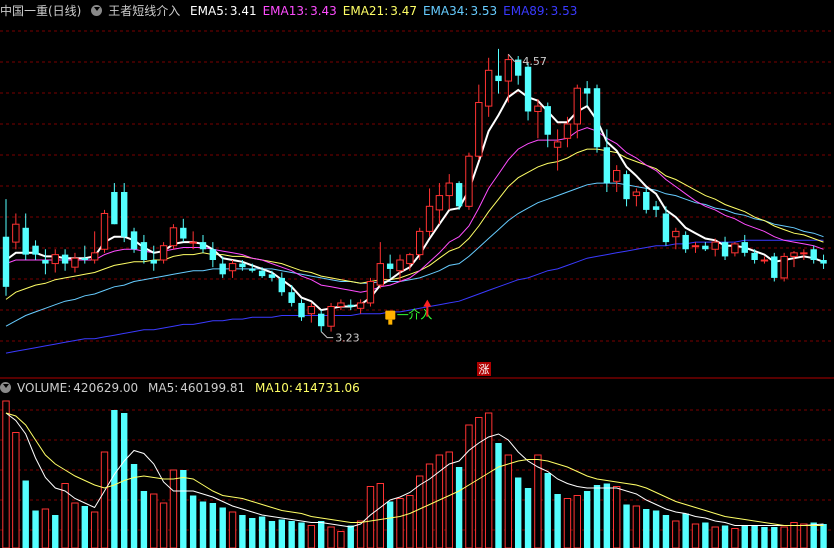 The width and height of the screenshot is (834, 548). What do you see at coordinates (144, 11) in the screenshot?
I see `indicator-name: 王者短线介入` at bounding box center [144, 11].